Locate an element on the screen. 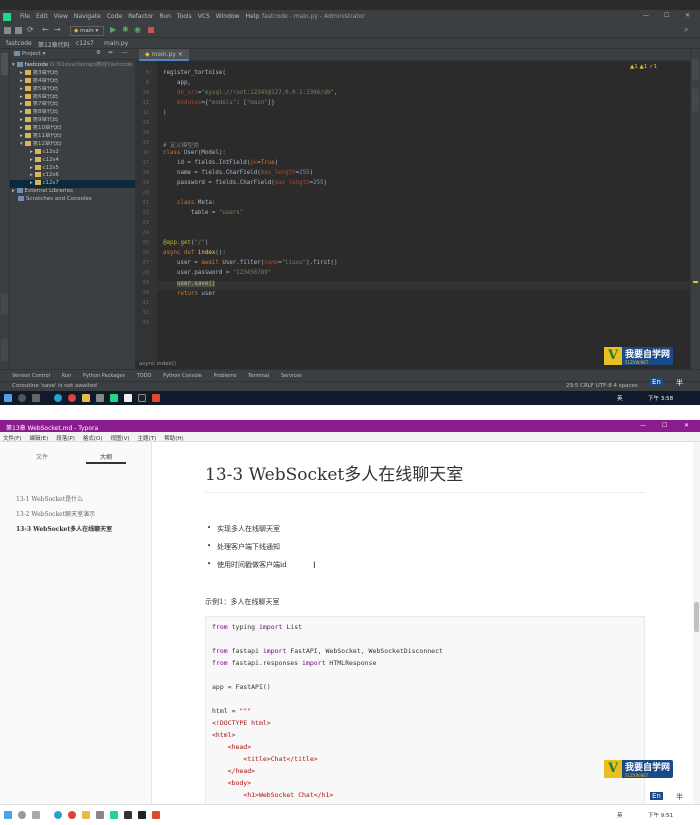 This screenshot has width=700, height=825. tree-item: ▸ c12s4 is located at coordinates (72, 160).